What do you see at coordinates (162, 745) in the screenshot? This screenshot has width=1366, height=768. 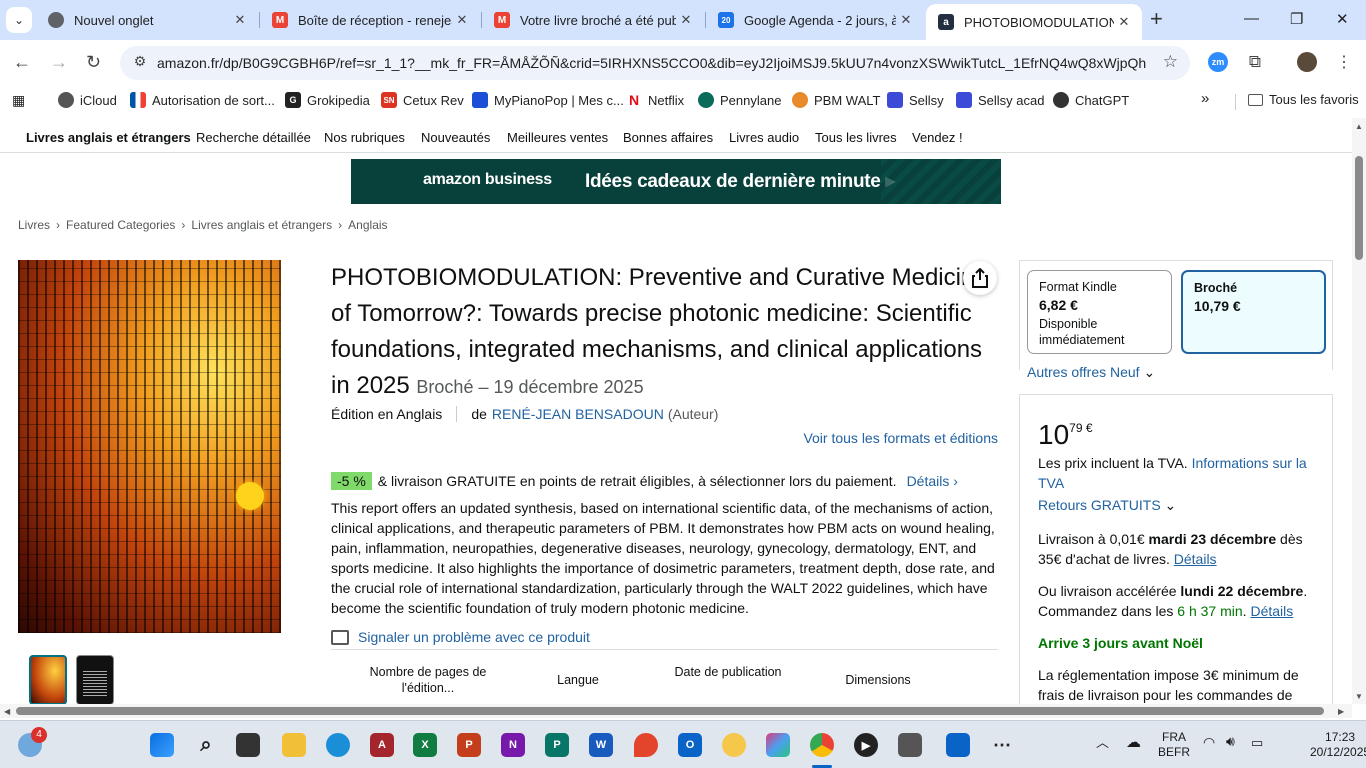 I see `windows-start-icon` at bounding box center [162, 745].